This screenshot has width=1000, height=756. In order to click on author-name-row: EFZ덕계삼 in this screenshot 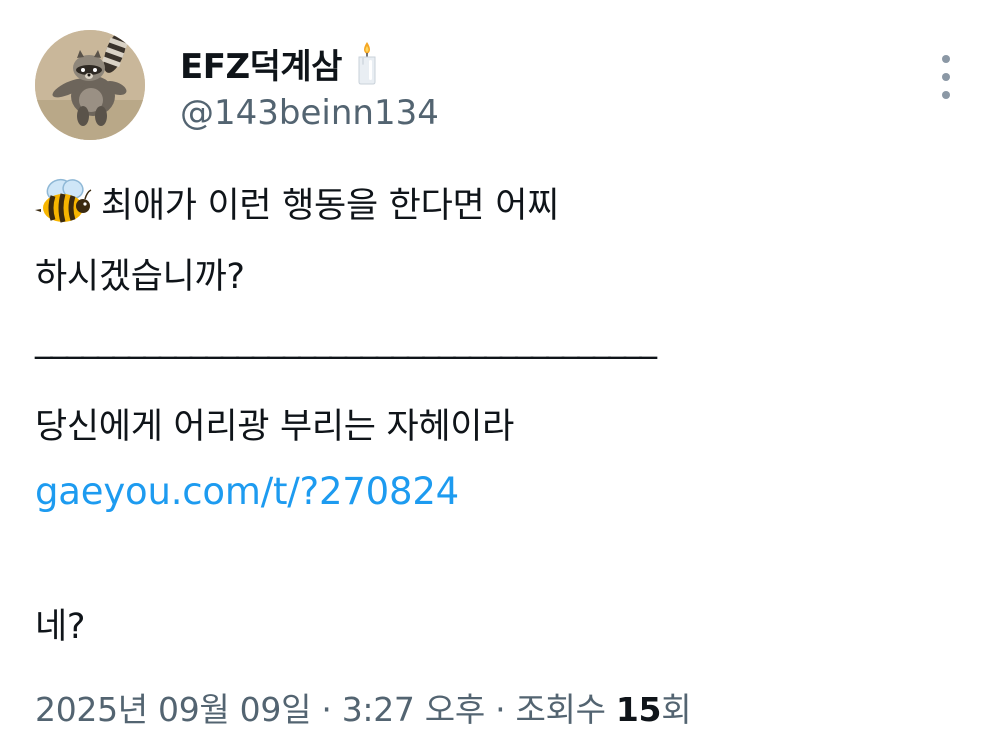, I will do `click(280, 63)`.